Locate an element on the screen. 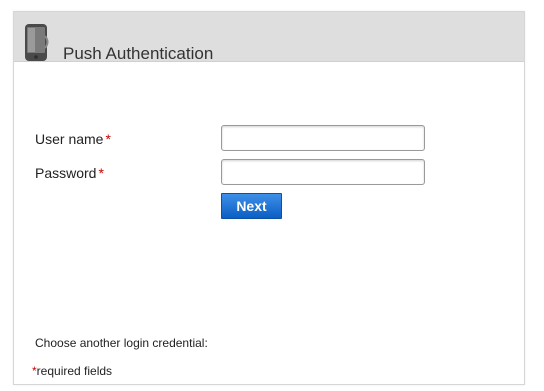  password-input is located at coordinates (323, 172).